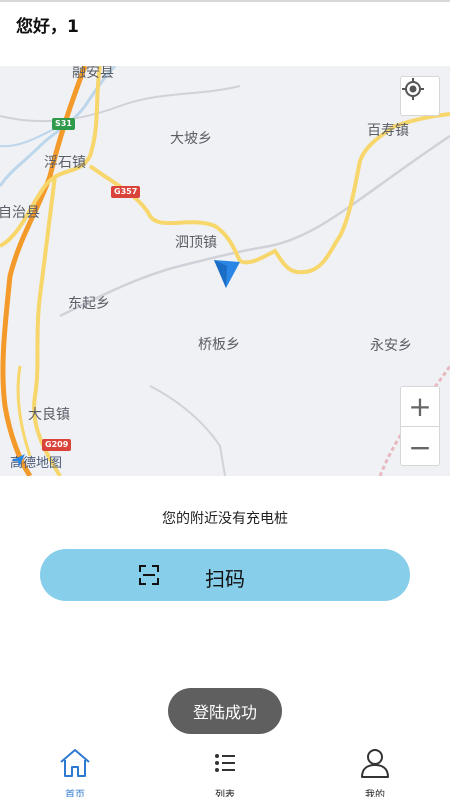  I want to click on map-label-daliang: 大良镇, so click(49, 415).